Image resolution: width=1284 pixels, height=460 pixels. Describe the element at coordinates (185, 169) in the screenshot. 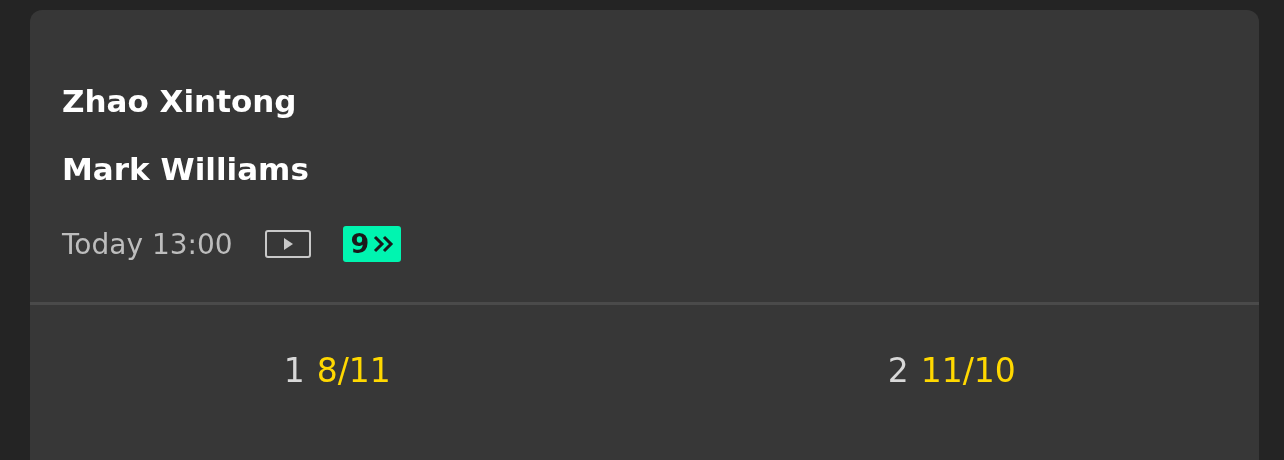

I see `player-name: Mark Williams` at that location.